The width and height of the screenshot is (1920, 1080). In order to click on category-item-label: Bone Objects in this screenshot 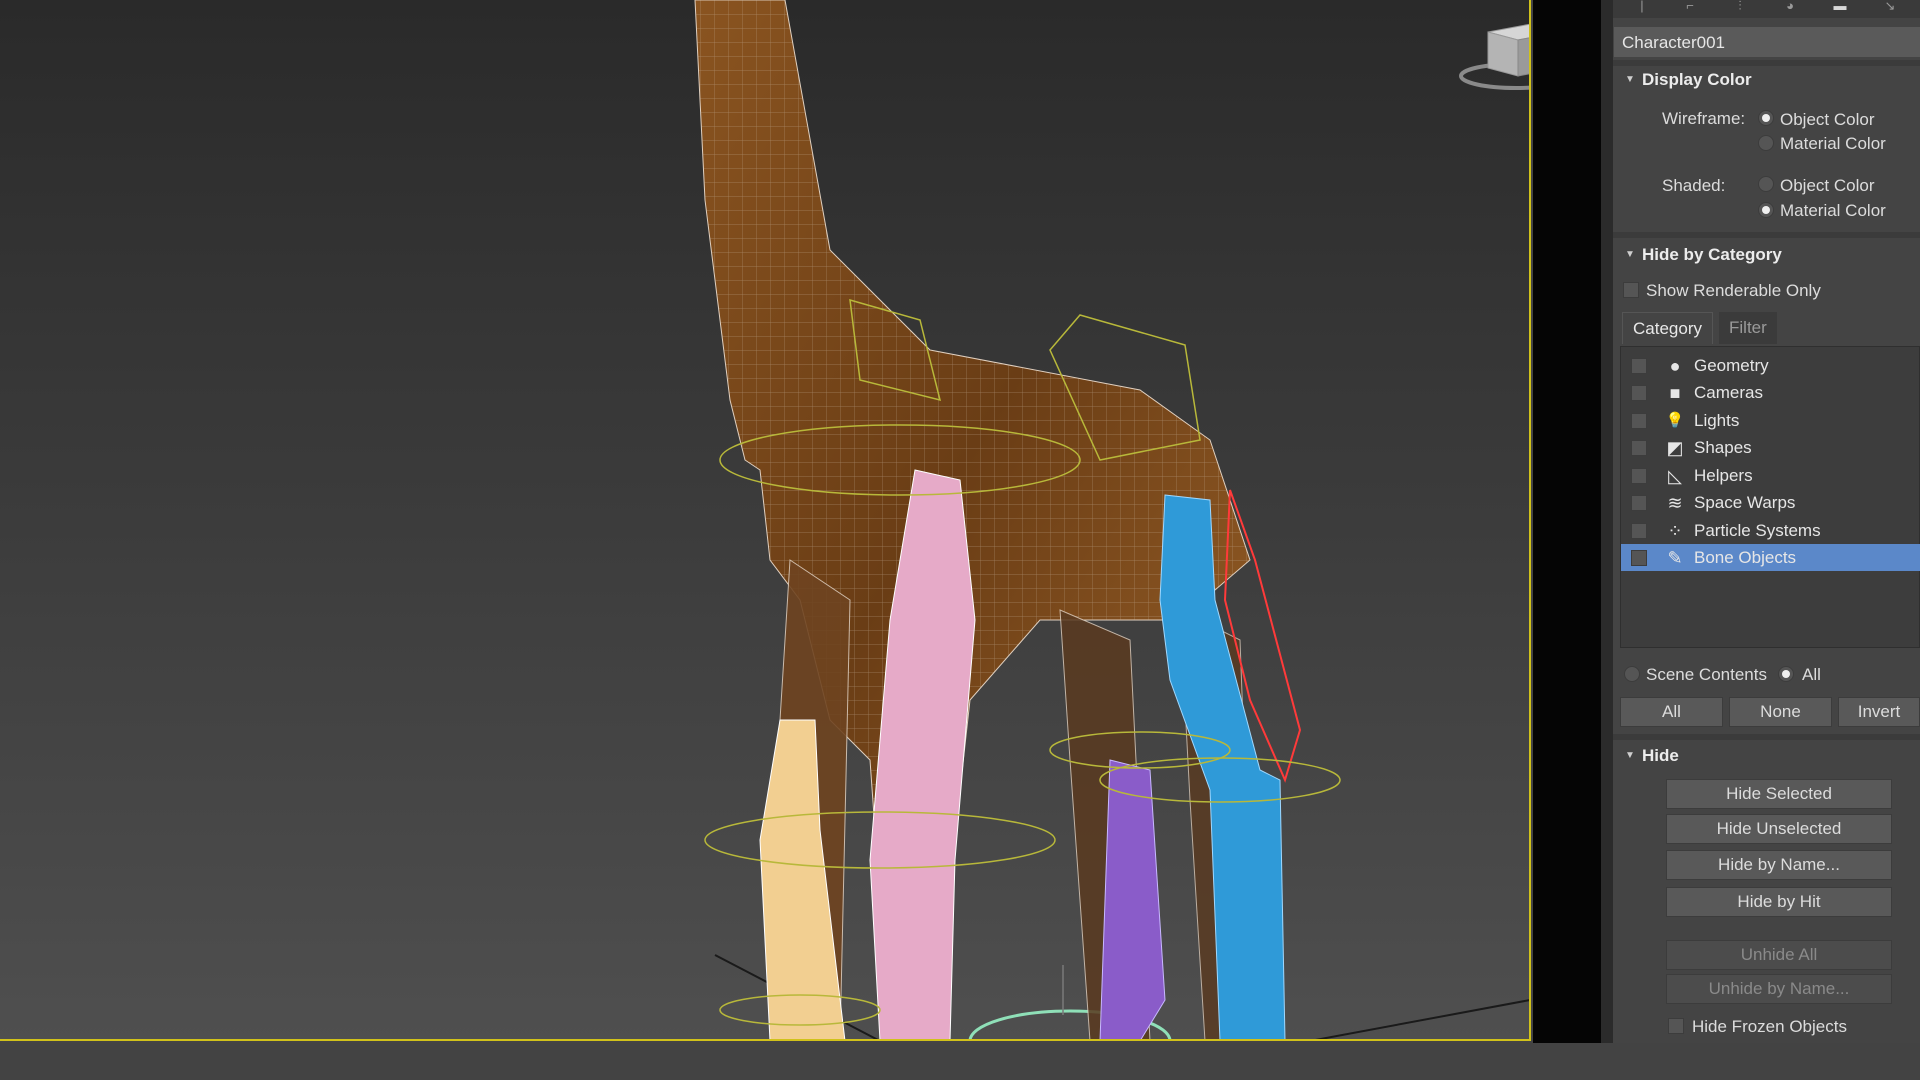, I will do `click(1745, 557)`.